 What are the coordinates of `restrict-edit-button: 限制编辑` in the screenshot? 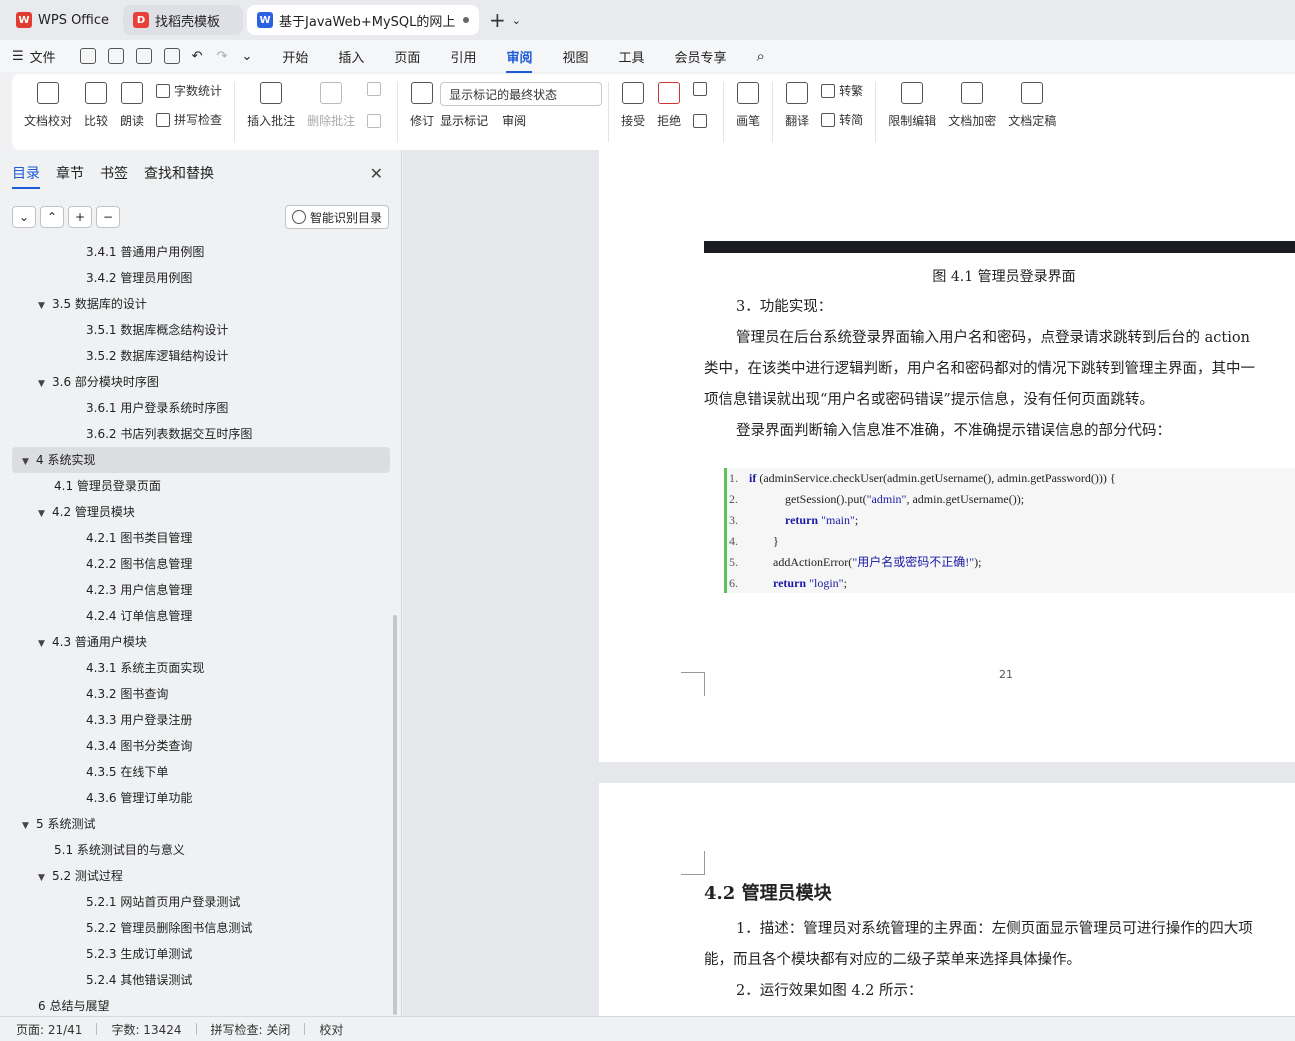 It's located at (912, 105).